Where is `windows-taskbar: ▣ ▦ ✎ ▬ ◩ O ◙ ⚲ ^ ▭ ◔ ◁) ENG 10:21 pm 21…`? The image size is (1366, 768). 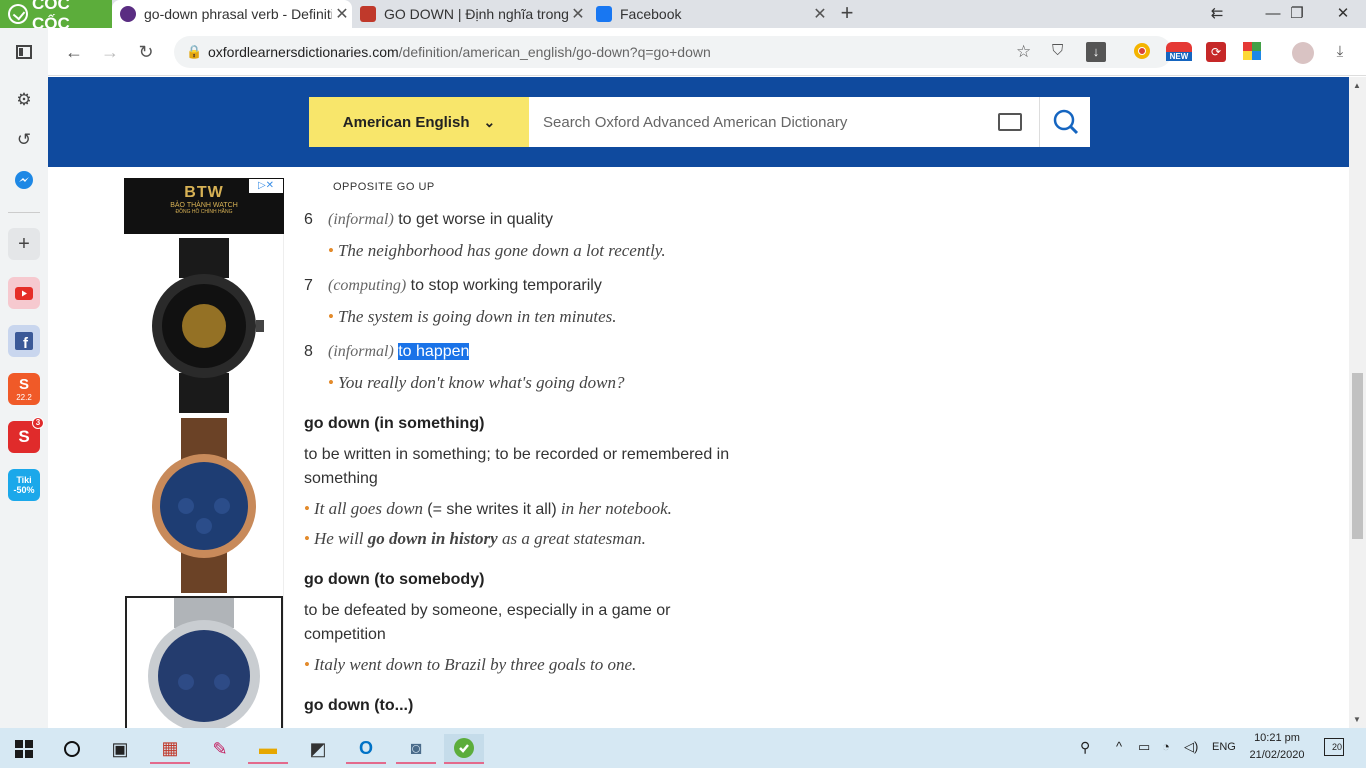
windows-taskbar: ▣ ▦ ✎ ▬ ◩ O ◙ ⚲ ^ ▭ ◔ ◁) ENG 10:21 pm 21… is located at coordinates (683, 748).